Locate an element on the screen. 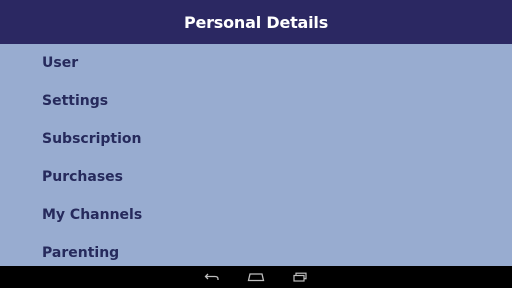 This screenshot has width=512, height=288. back-arrow-icon is located at coordinates (211, 276).